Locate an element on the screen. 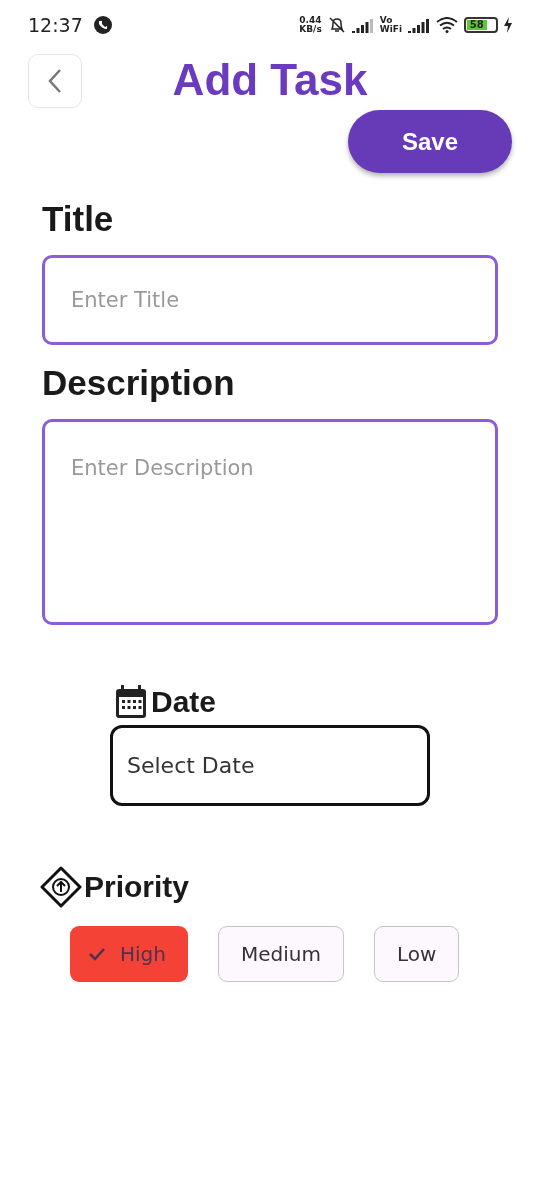 The height and width of the screenshot is (1200, 540). date-field: Select Date is located at coordinates (270, 765).